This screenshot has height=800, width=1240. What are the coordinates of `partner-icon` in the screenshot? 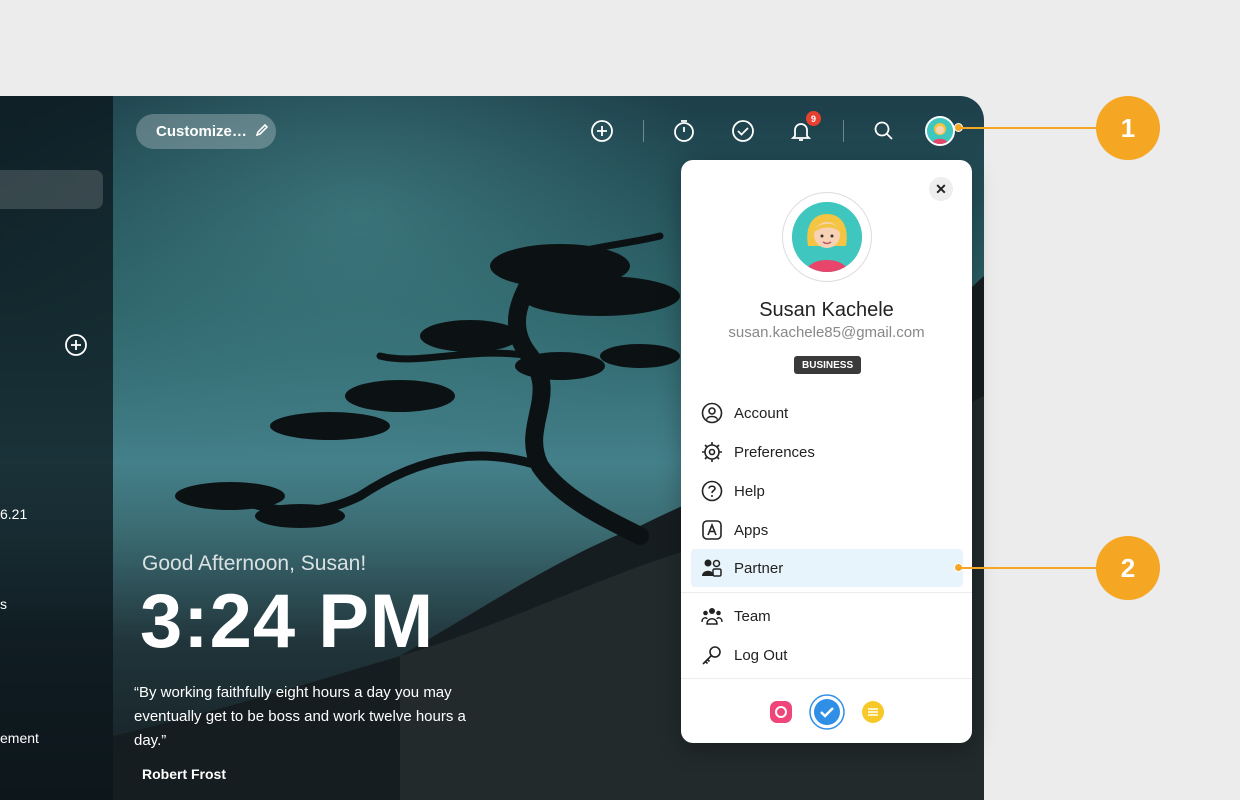 It's located at (712, 568).